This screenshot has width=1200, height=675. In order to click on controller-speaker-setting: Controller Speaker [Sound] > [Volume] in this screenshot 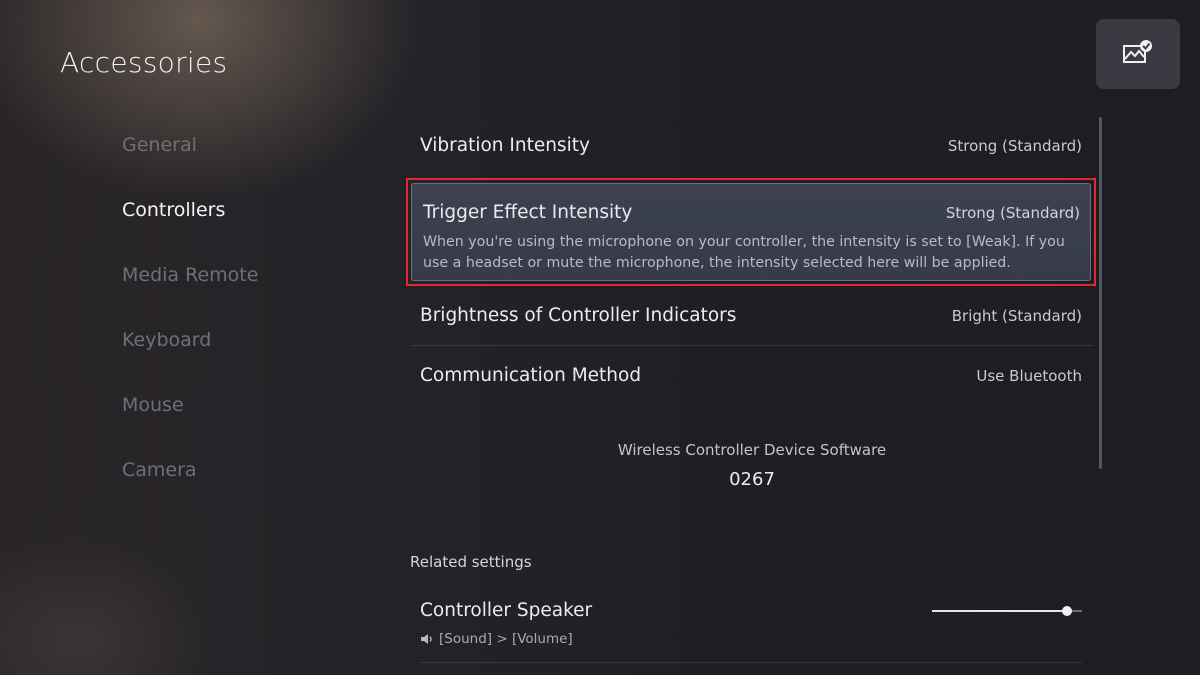, I will do `click(751, 631)`.